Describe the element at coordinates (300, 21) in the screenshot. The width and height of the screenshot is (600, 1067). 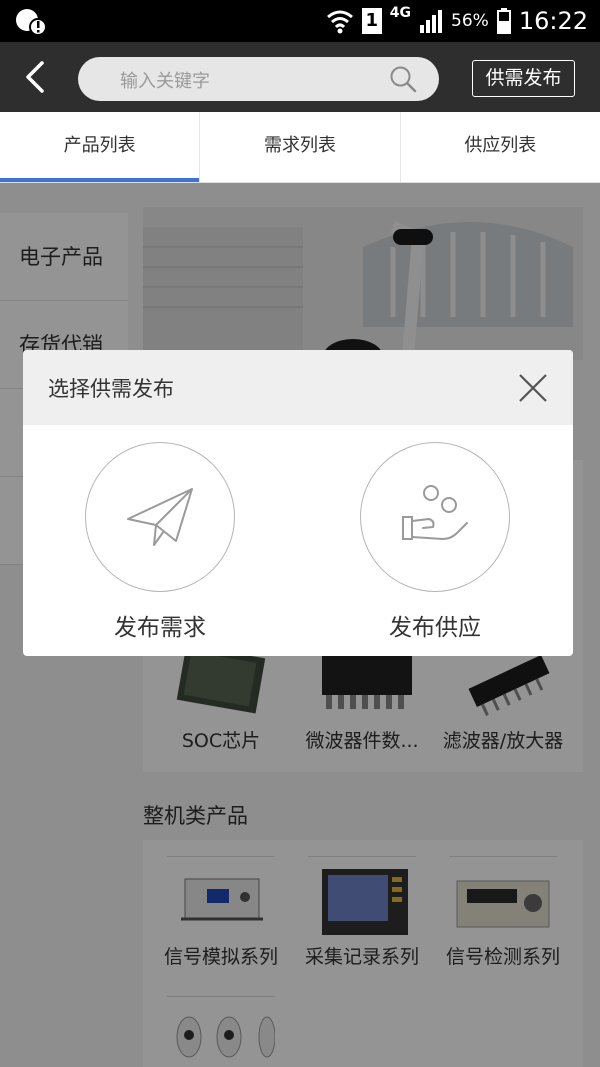
I see `status-bar: 1 4G 56% 16:22` at that location.